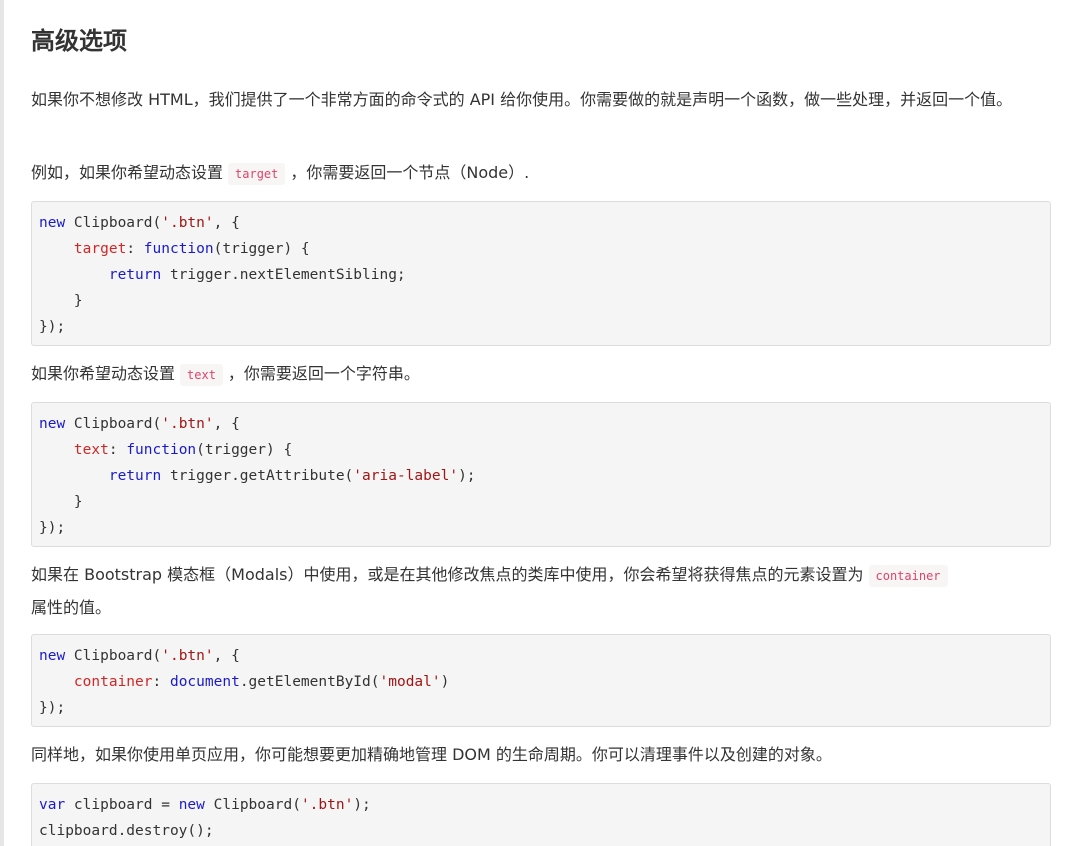  I want to click on code-line: clipboard.destroy();, so click(126, 831).